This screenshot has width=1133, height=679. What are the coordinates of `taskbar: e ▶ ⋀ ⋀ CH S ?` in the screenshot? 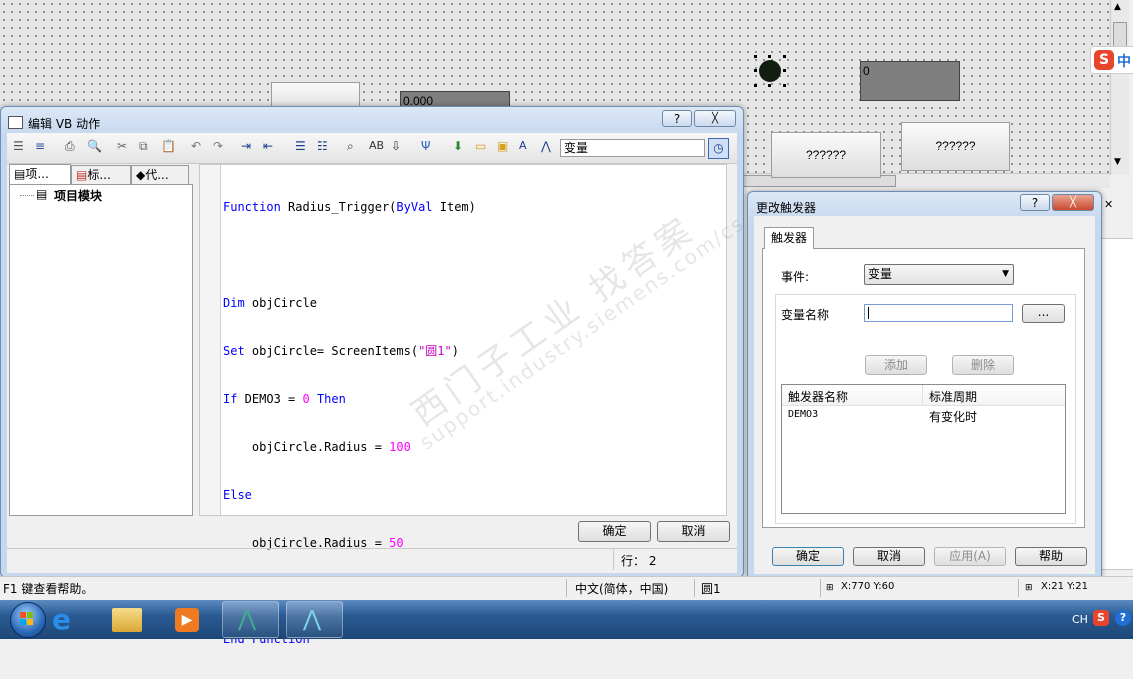 It's located at (566, 619).